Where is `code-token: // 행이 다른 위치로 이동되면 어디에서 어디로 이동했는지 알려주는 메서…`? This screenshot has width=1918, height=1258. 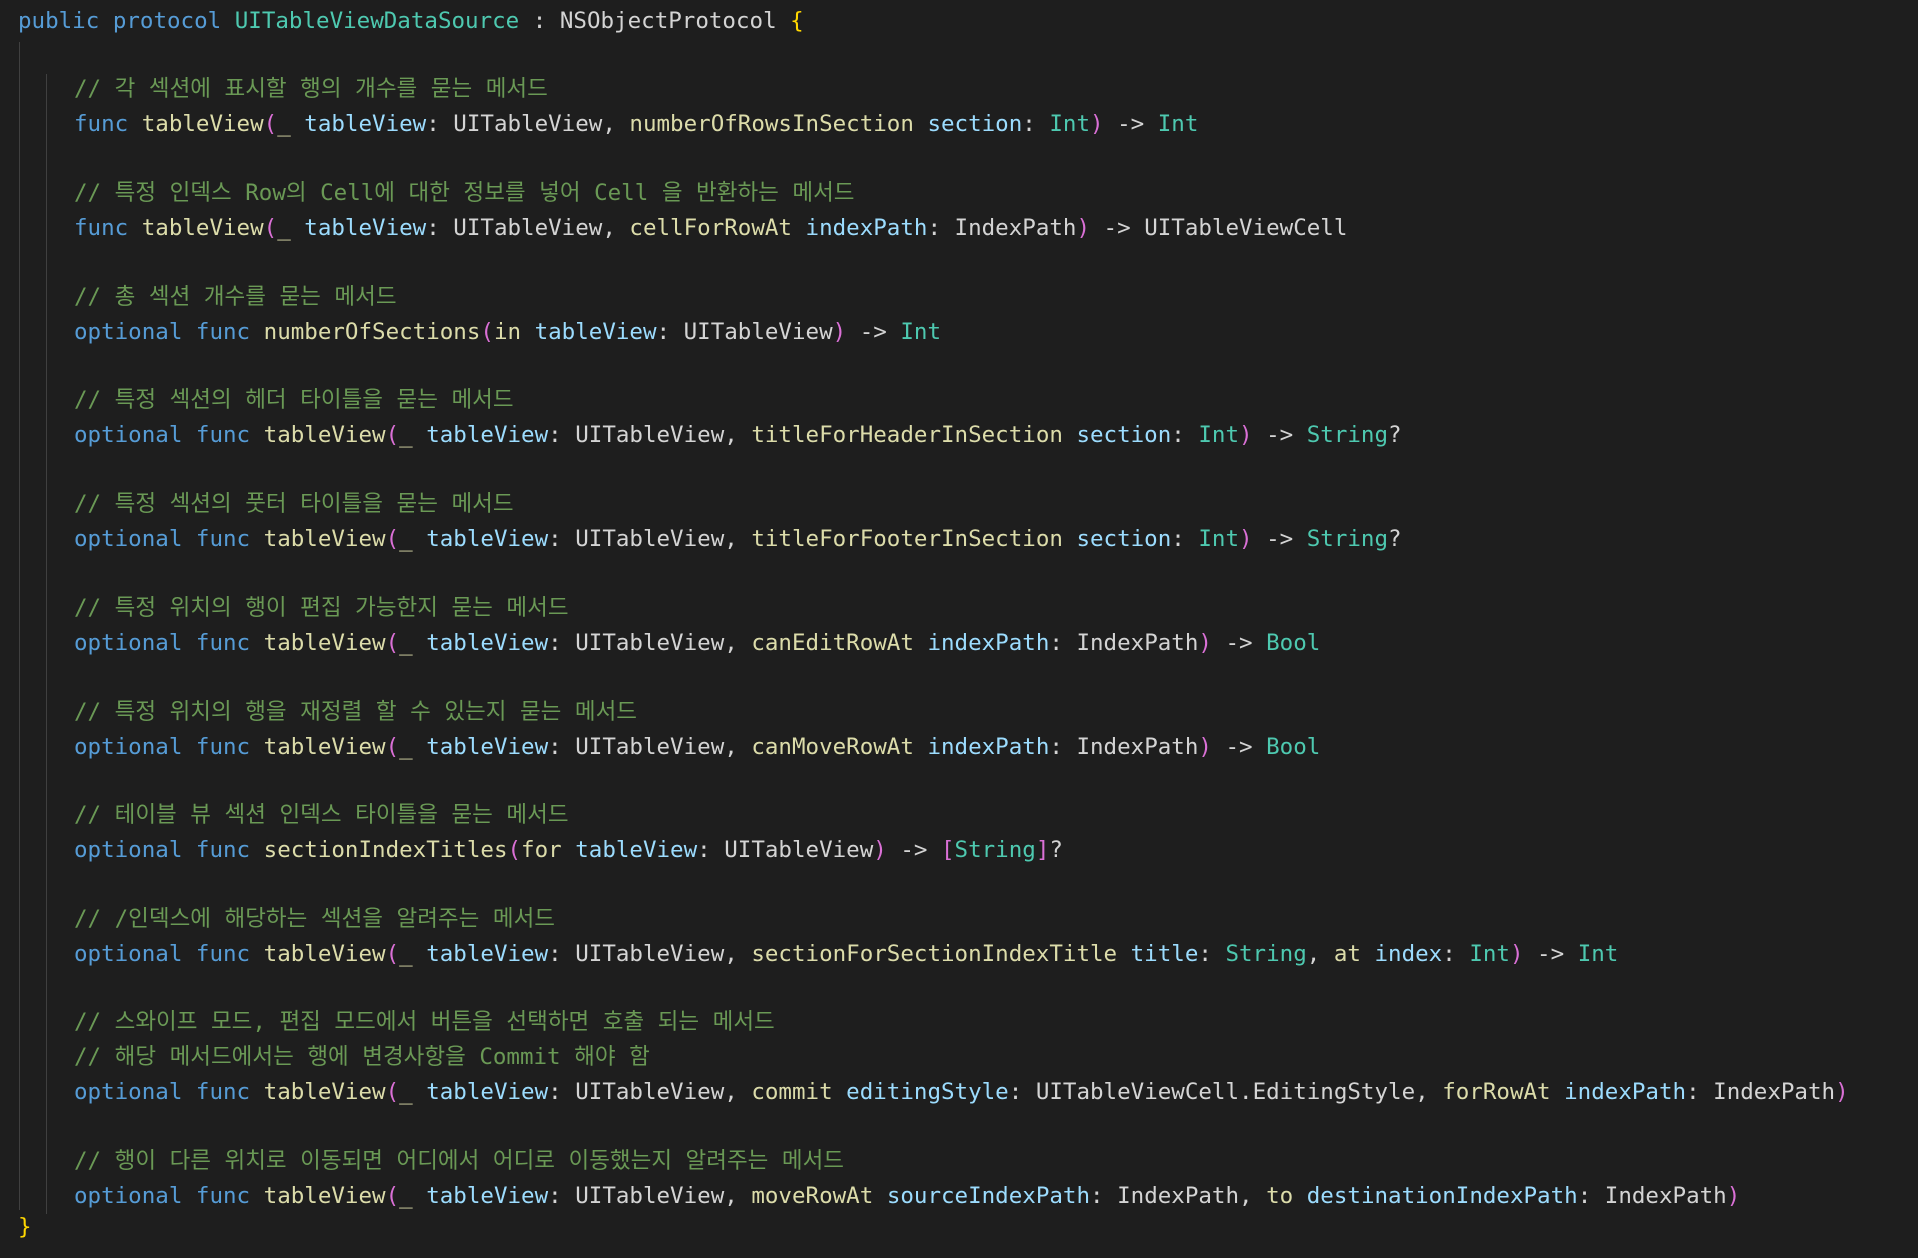
code-token: // 행이 다른 위치로 이동되면 어디에서 어디로 이동했는지 알려주는 메서… is located at coordinates (459, 1161).